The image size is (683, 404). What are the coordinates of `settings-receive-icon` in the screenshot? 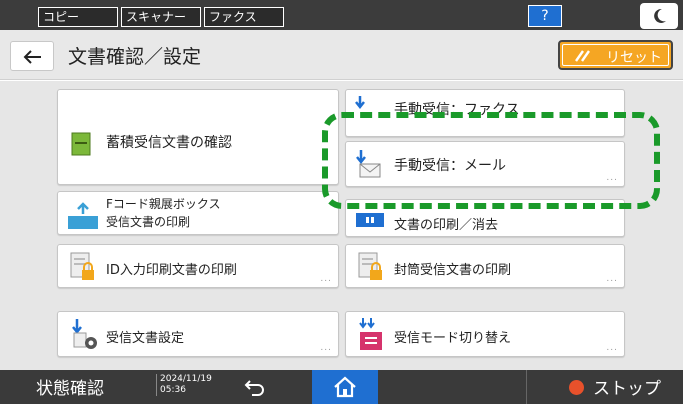 It's located at (84, 334).